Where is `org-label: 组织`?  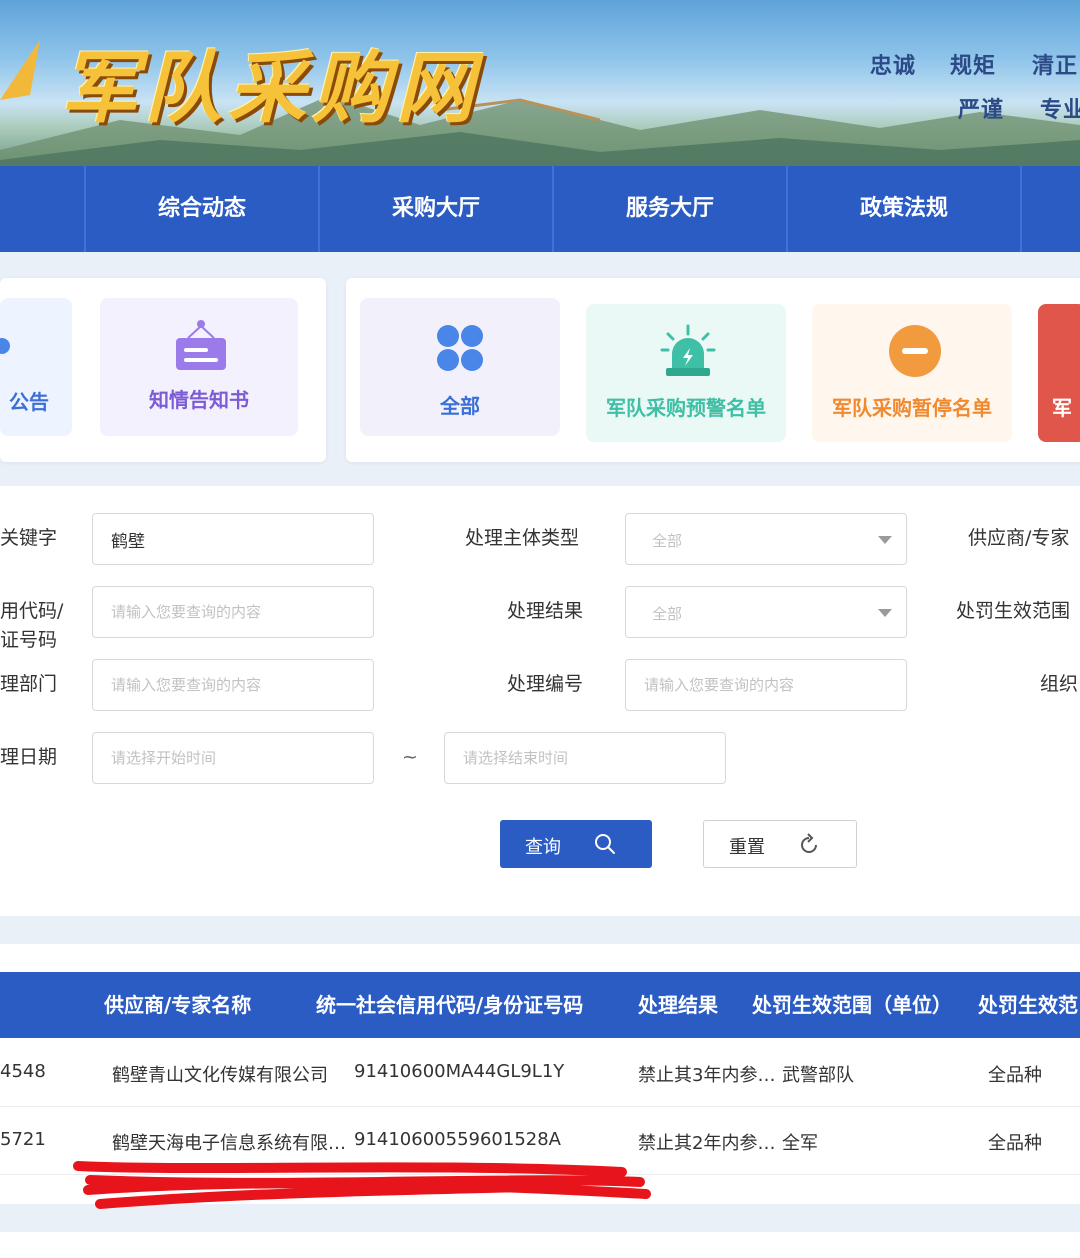
org-label: 组织 is located at coordinates (1059, 684).